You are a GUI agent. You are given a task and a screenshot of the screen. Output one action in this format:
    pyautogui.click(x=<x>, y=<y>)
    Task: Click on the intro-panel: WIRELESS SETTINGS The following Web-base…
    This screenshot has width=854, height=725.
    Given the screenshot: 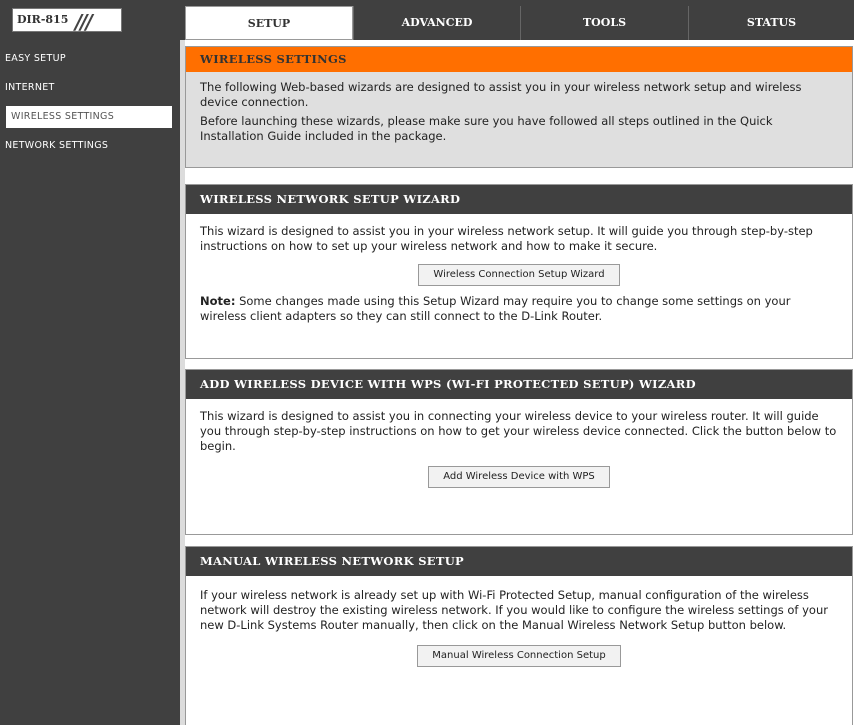 What is the action you would take?
    pyautogui.click(x=519, y=107)
    